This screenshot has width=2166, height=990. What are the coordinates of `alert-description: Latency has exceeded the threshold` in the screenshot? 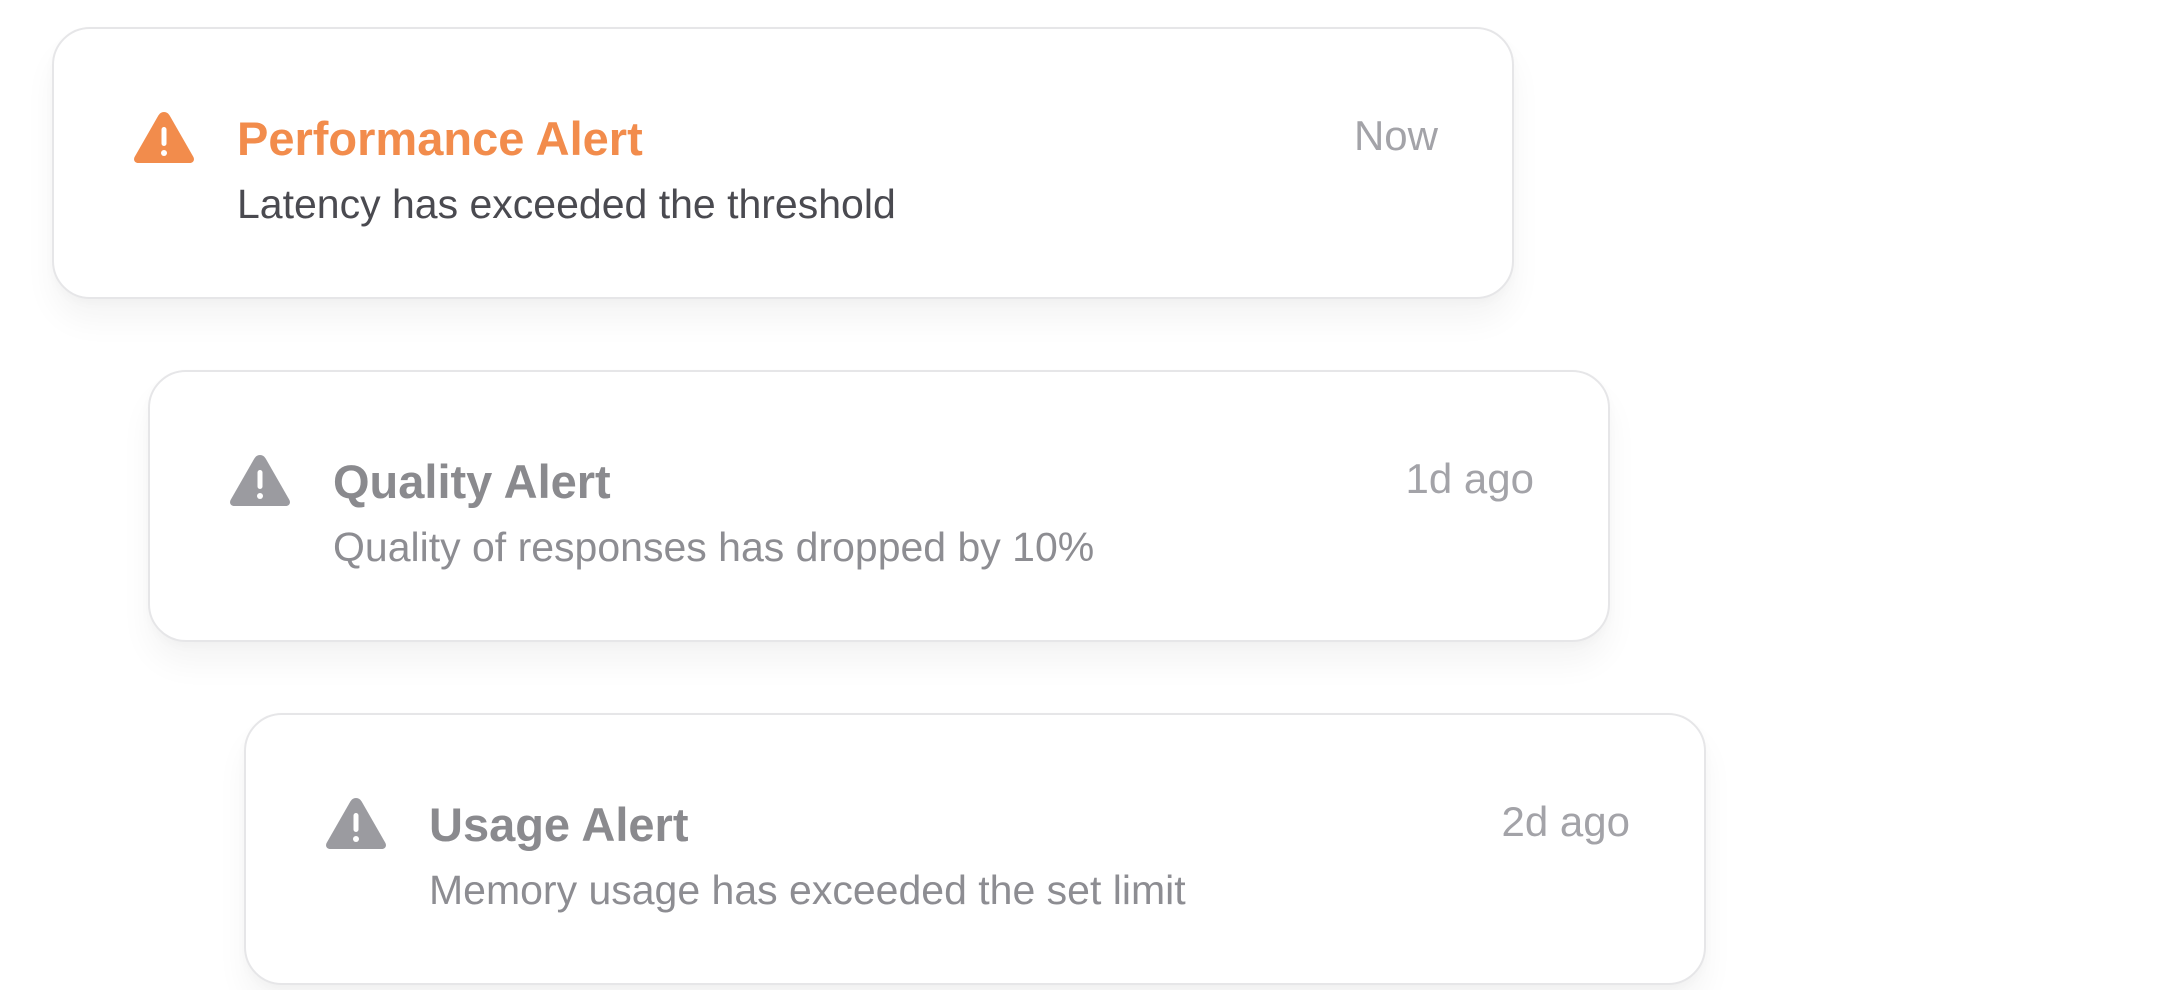 It's located at (566, 204).